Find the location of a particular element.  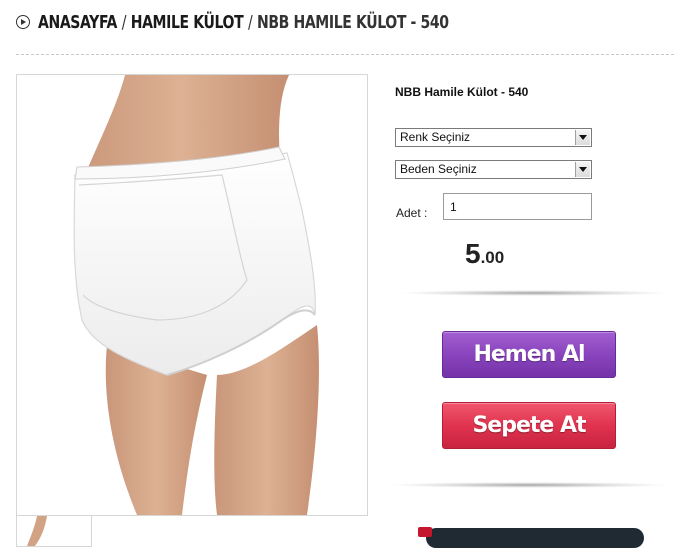

price: 5 .00 is located at coordinates (484, 254).